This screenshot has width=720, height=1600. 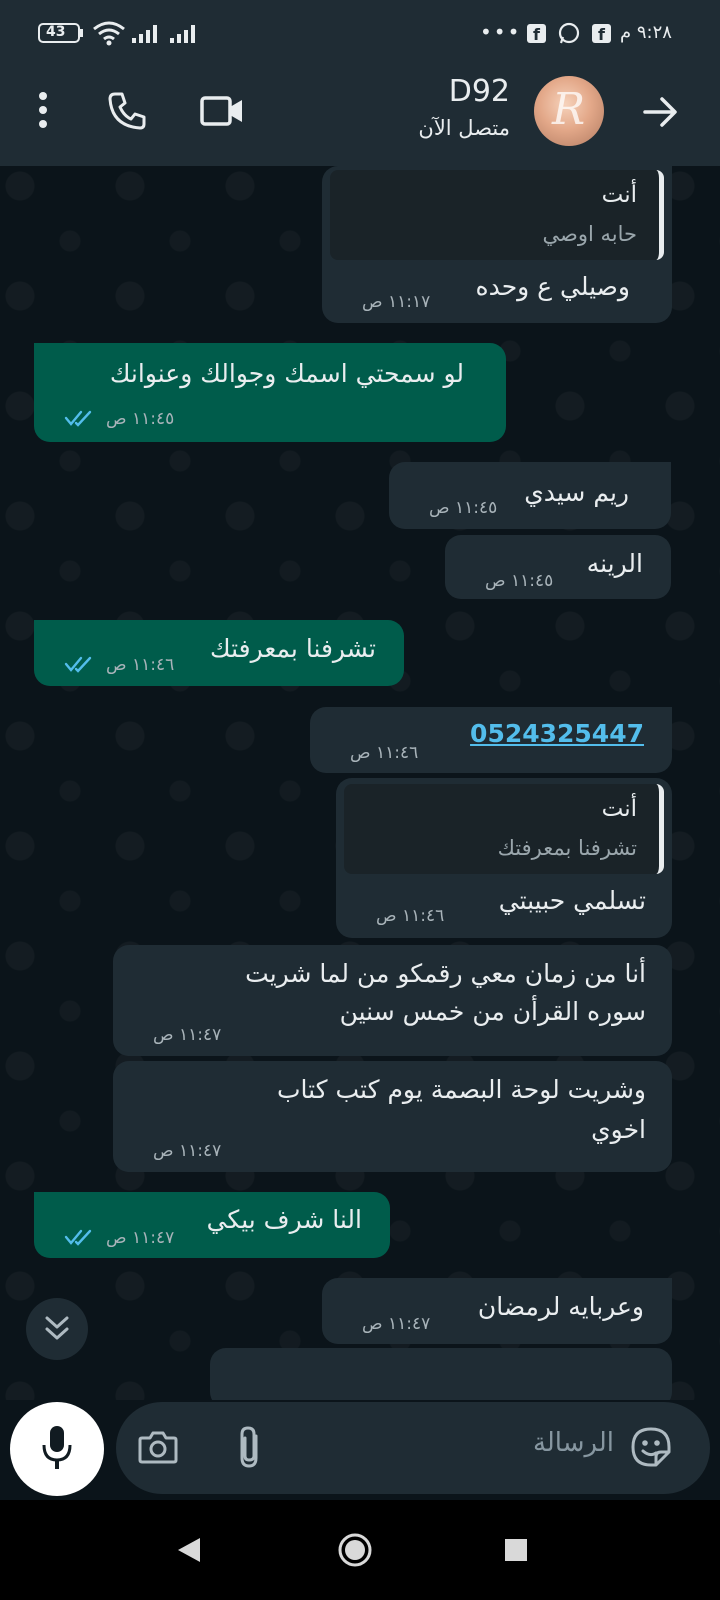 I want to click on message-text-line: اخوي, so click(x=618, y=1129).